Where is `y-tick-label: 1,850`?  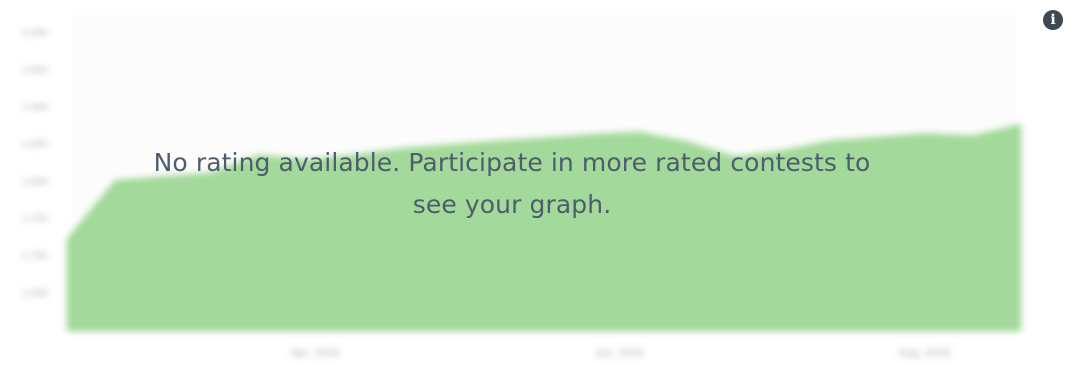
y-tick-label: 1,850 is located at coordinates (35, 145).